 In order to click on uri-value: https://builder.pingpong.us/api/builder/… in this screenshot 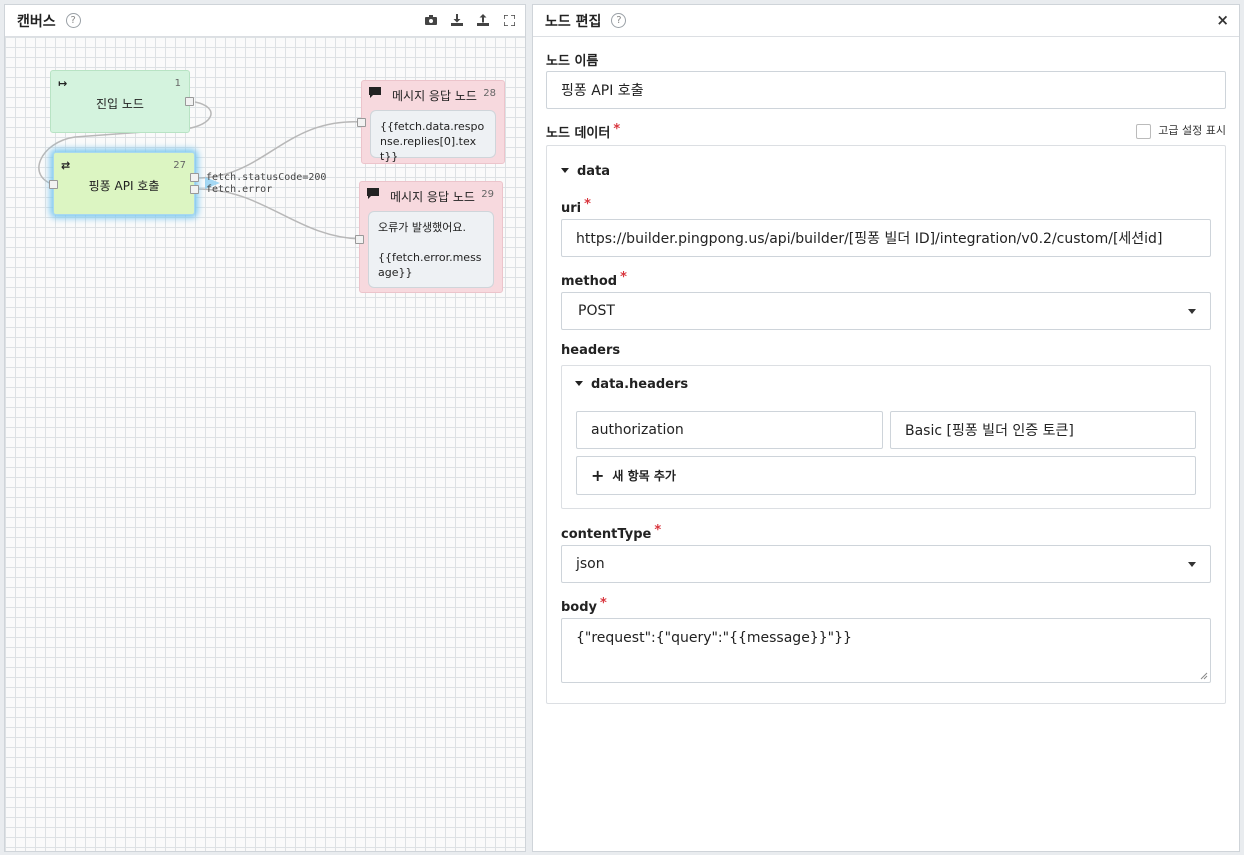, I will do `click(869, 239)`.